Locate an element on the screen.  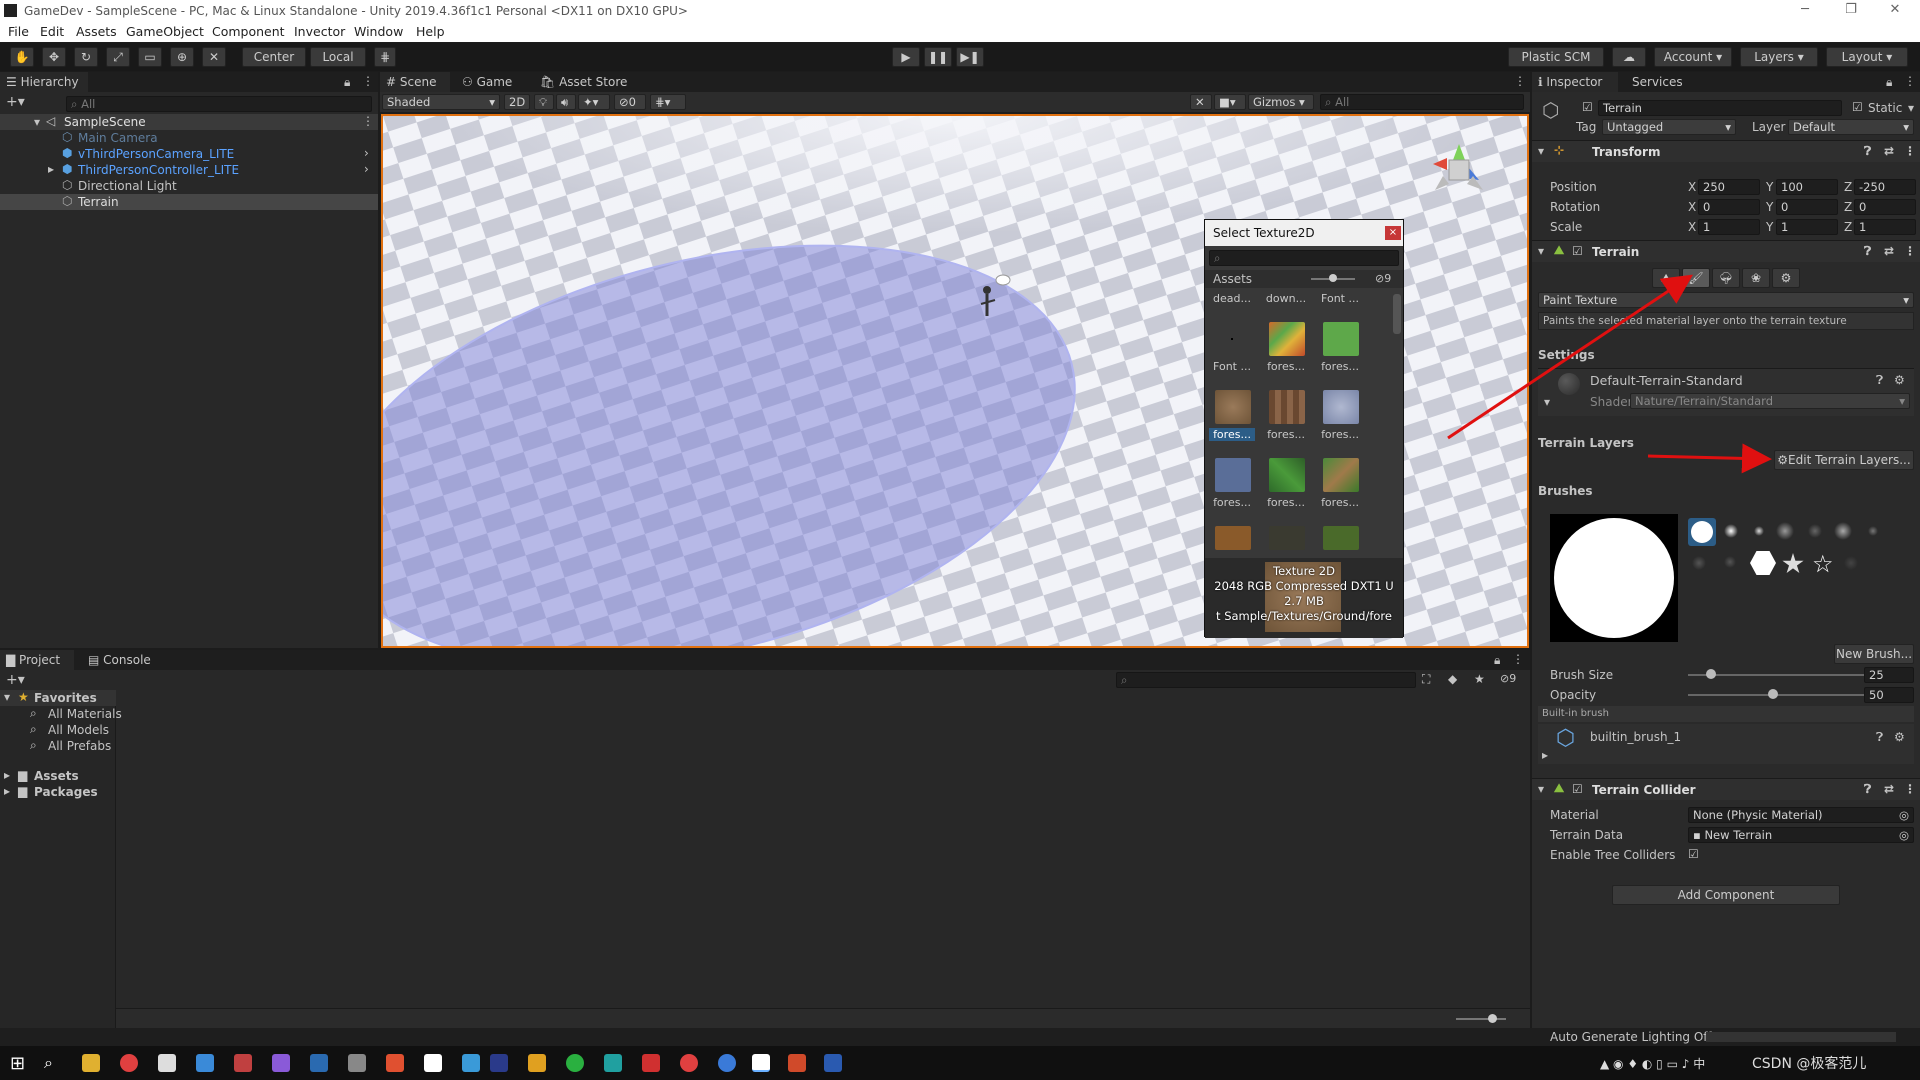
chrome-icon is located at coordinates (129, 1063).